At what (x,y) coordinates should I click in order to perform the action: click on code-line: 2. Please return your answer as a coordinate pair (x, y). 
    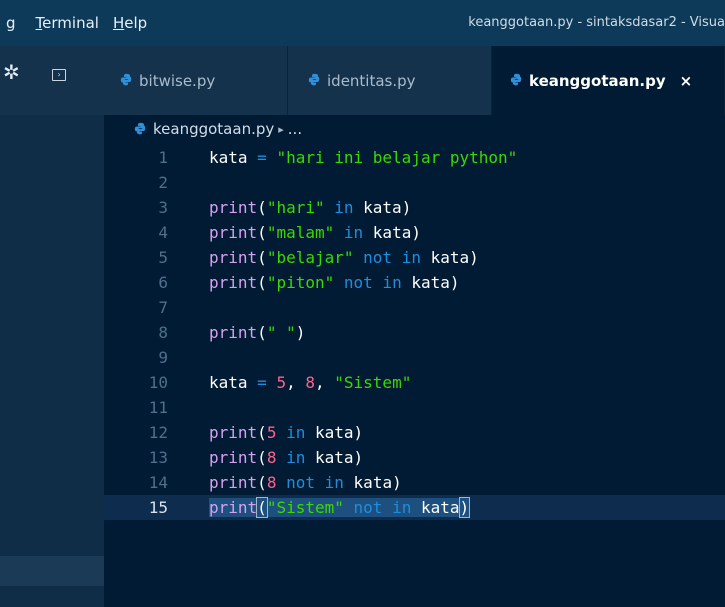
    Looking at the image, I should click on (414, 182).